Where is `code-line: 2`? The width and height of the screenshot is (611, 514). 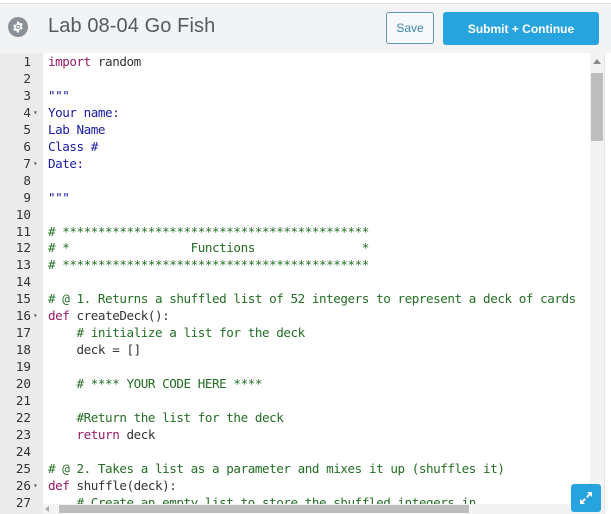 code-line: 2 is located at coordinates (295, 79).